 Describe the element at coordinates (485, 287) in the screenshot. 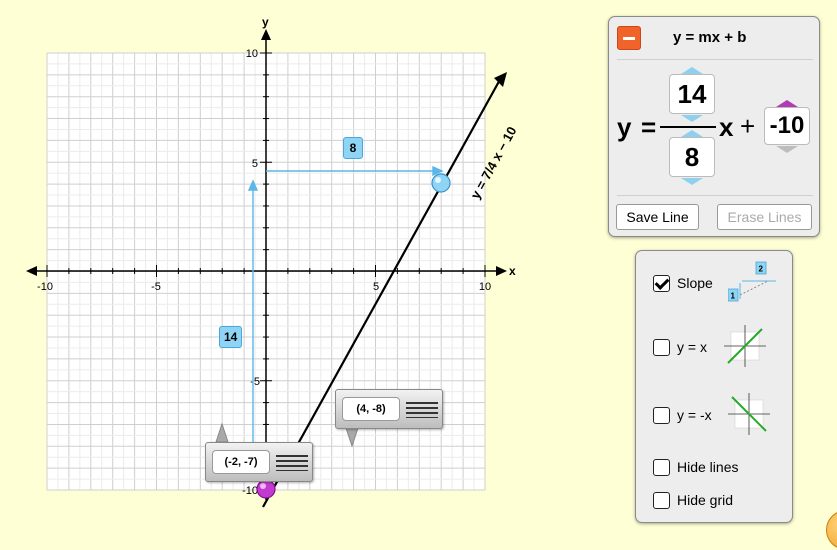

I see `x-tick-label: 10` at that location.